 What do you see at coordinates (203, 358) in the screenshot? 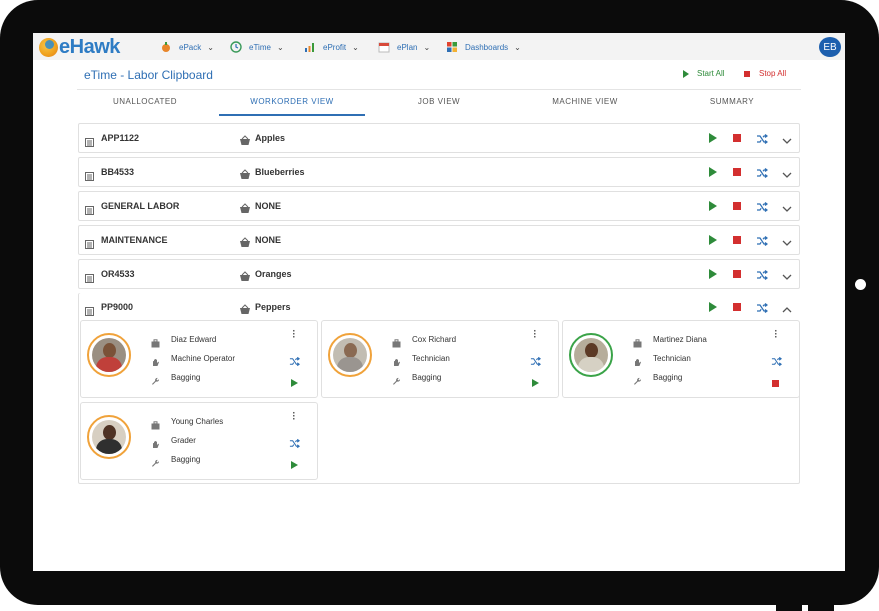
I see `worker-role: Machine Operator` at bounding box center [203, 358].